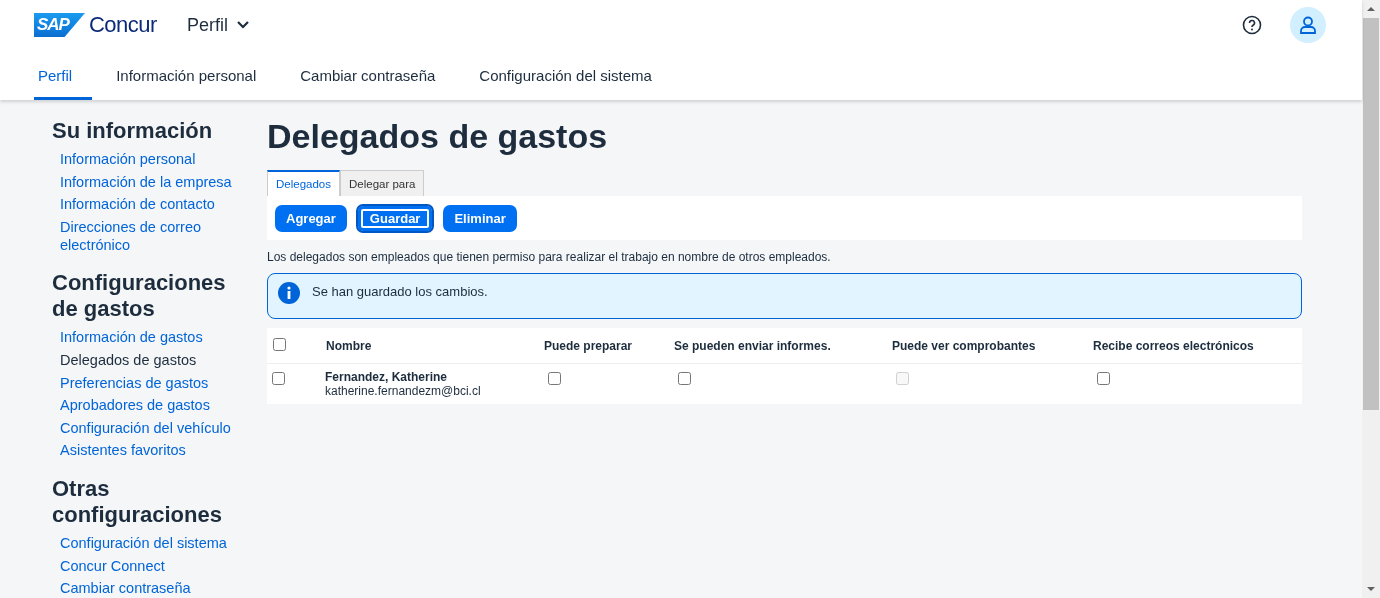 This screenshot has width=1380, height=598. What do you see at coordinates (480, 218) in the screenshot?
I see `action-button: Eliminar` at bounding box center [480, 218].